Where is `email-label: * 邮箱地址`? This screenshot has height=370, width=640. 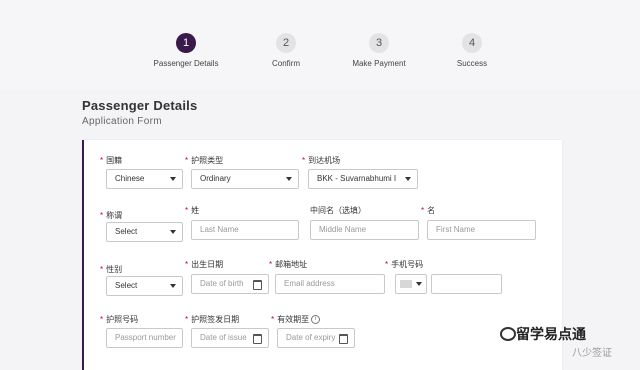 email-label: * 邮箱地址 is located at coordinates (288, 264).